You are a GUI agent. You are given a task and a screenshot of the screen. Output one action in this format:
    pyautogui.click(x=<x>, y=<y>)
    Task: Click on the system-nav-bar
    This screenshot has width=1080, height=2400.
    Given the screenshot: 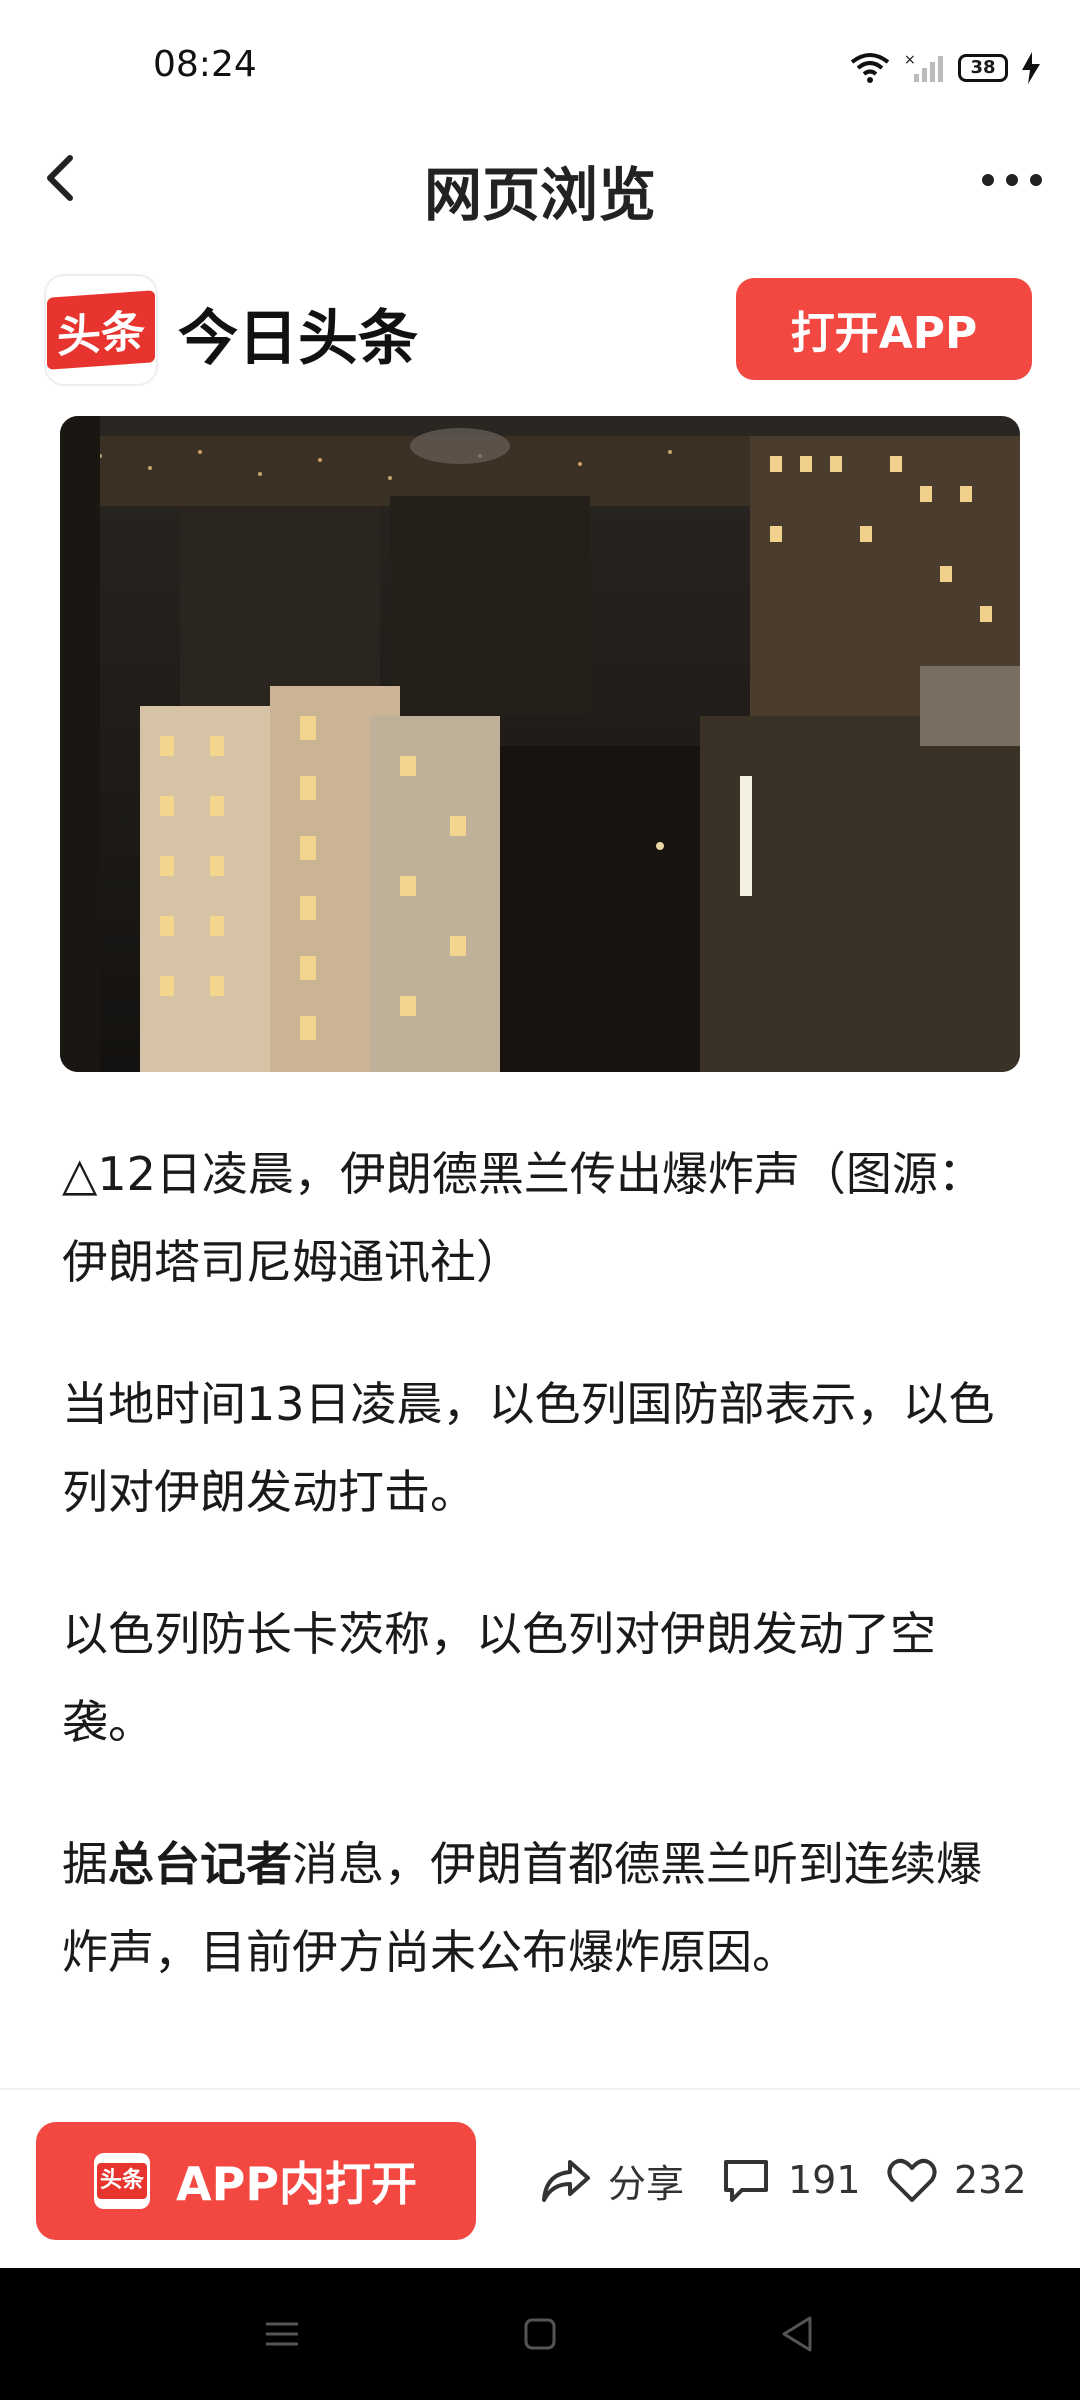 What is the action you would take?
    pyautogui.click(x=540, y=2334)
    